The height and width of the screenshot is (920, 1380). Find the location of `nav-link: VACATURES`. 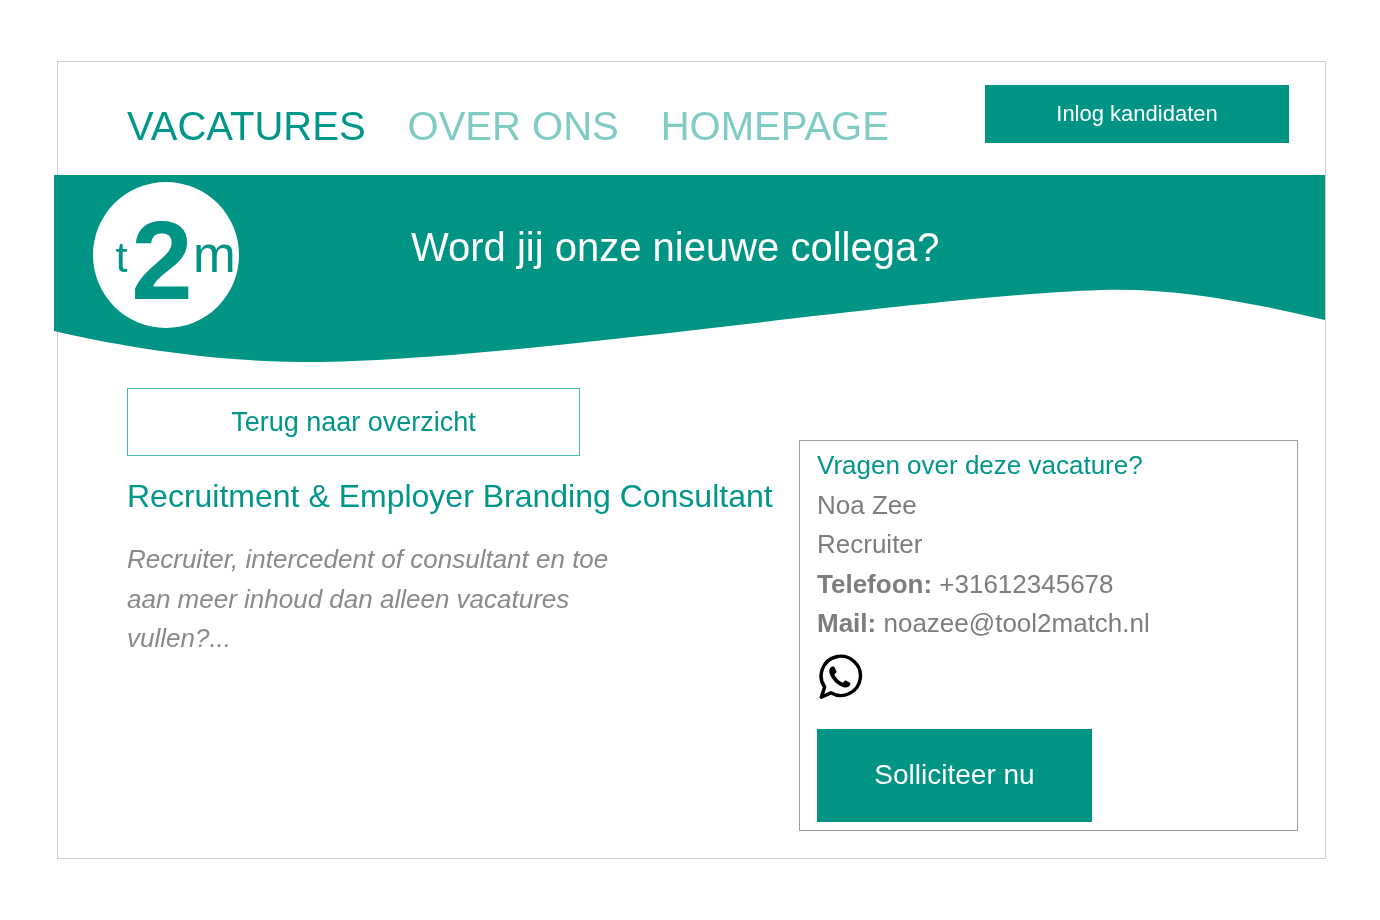

nav-link: VACATURES is located at coordinates (246, 125).